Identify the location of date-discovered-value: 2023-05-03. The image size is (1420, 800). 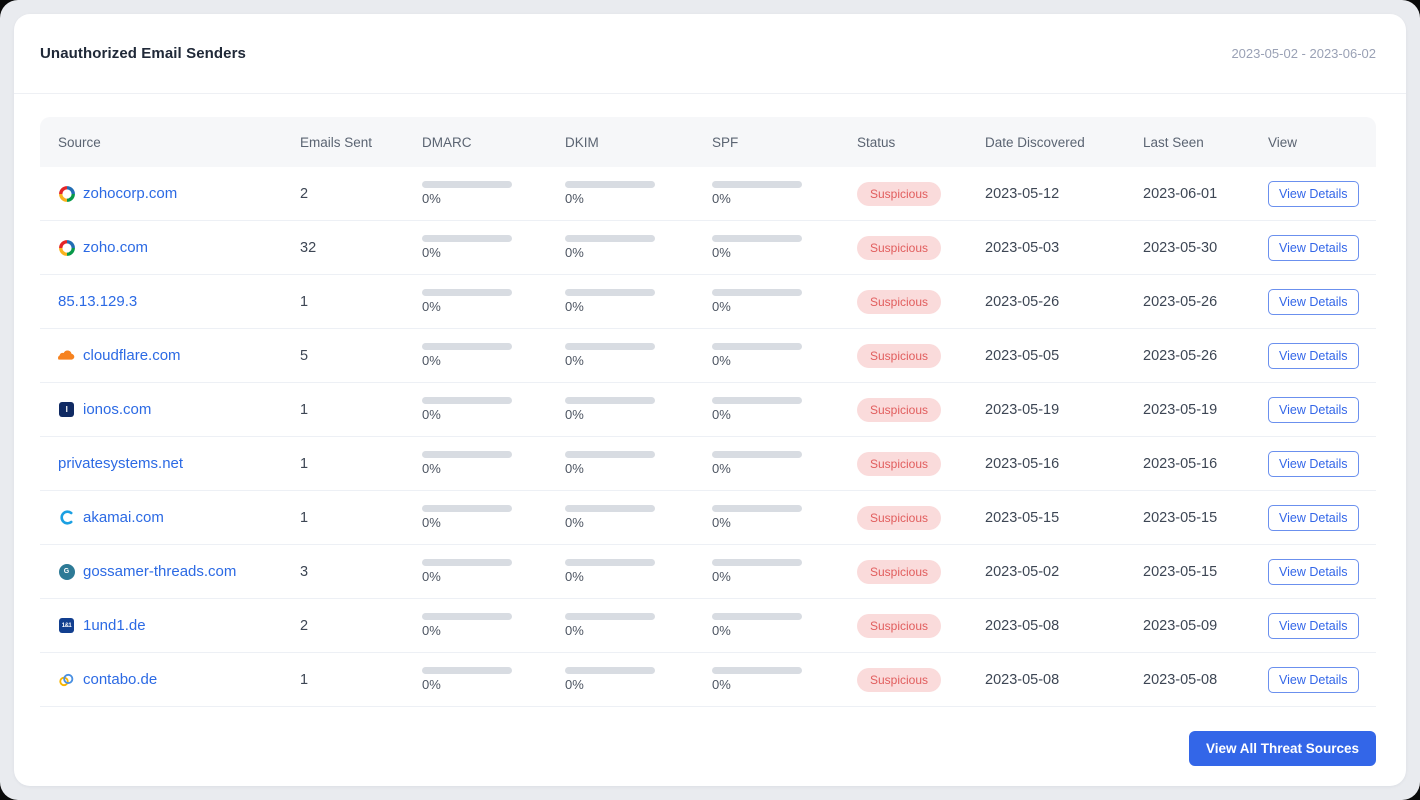
(1022, 247).